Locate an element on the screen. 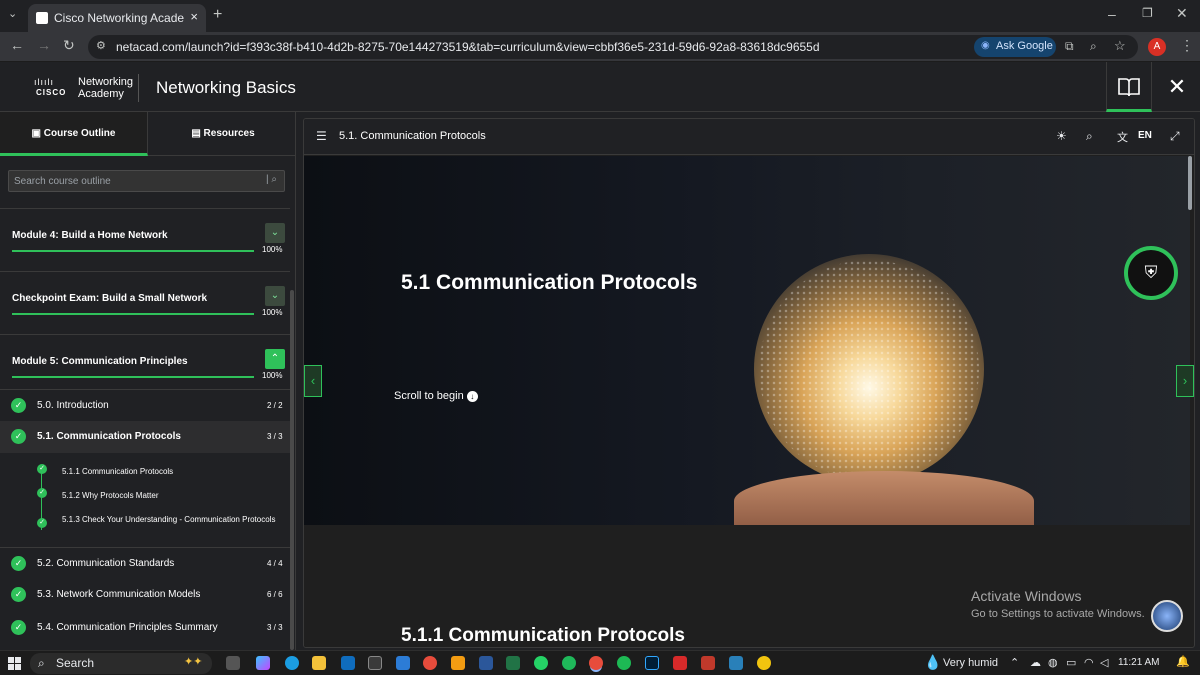 Image resolution: width=1200 pixels, height=675 pixels. search-icon: ⌕ is located at coordinates (1089, 136).